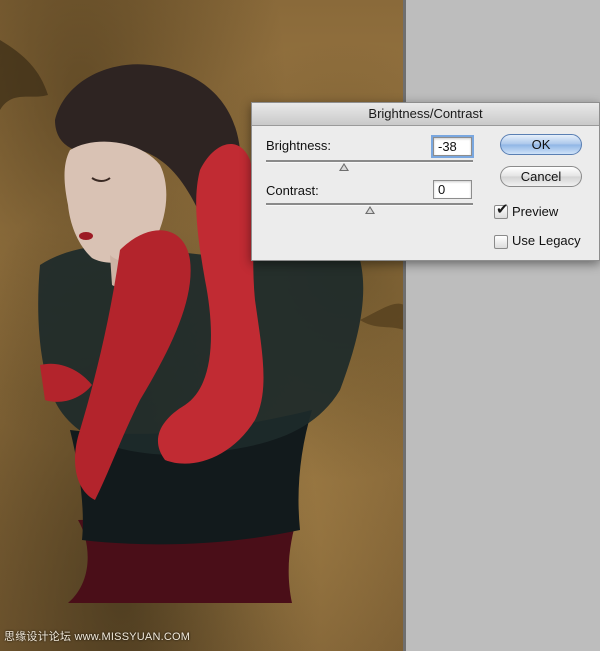 The height and width of the screenshot is (651, 600). I want to click on ok-button: OK, so click(541, 144).